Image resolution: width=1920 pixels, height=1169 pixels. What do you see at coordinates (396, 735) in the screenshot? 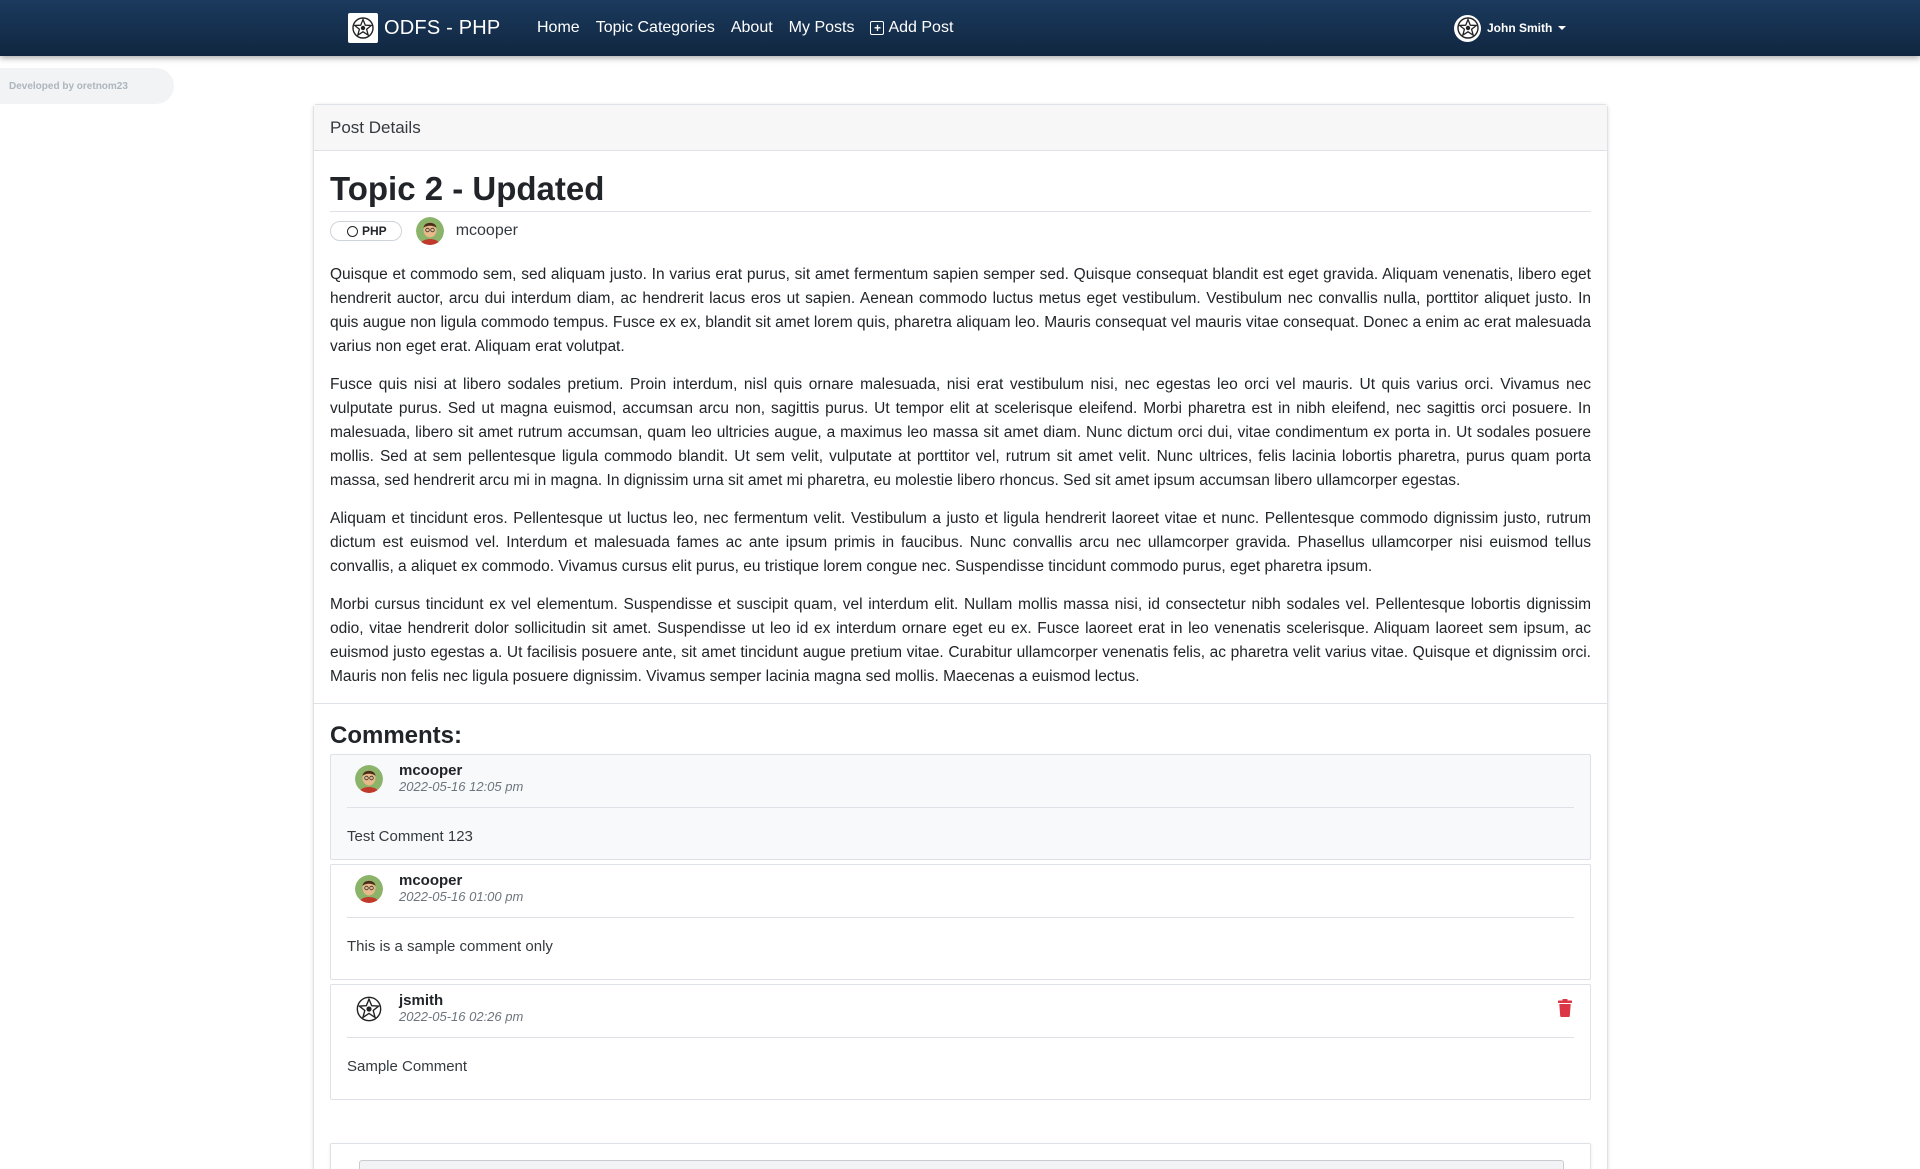
I see `comments-title: Comments:` at bounding box center [396, 735].